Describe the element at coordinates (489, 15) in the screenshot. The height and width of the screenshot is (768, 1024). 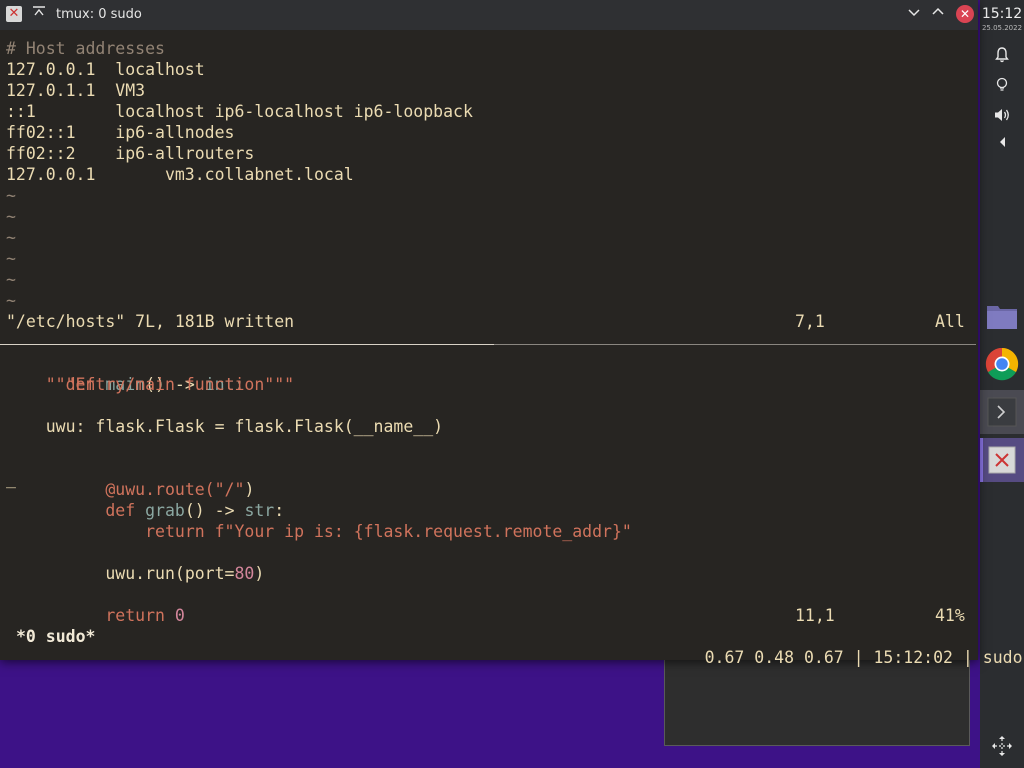
I see `title-bar: ✕ tmux: 0 sudo ✕` at that location.